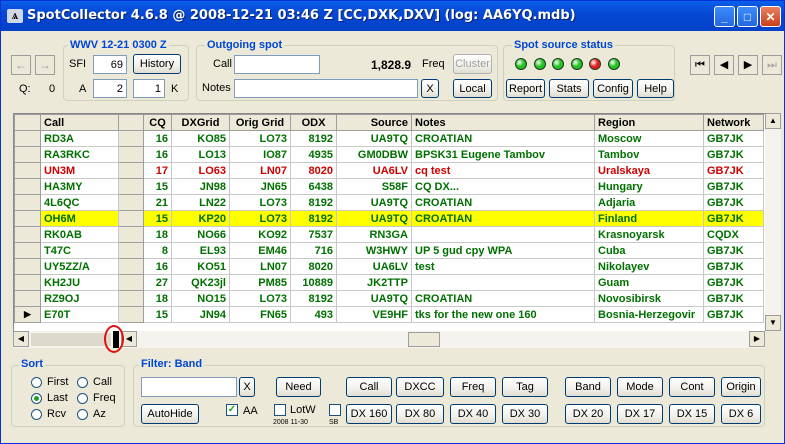 The image size is (785, 444). What do you see at coordinates (389, 282) in the screenshot?
I see `table-row: KH2JU 27 QK23jl PM85 10889 JK2TTP Guam GB7JK` at bounding box center [389, 282].